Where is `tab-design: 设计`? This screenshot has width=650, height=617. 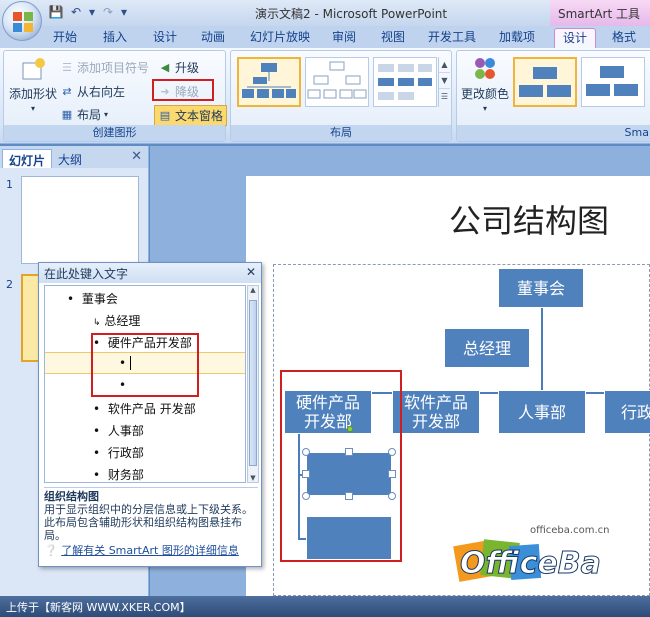
tab-design: 设计 is located at coordinates (165, 38).